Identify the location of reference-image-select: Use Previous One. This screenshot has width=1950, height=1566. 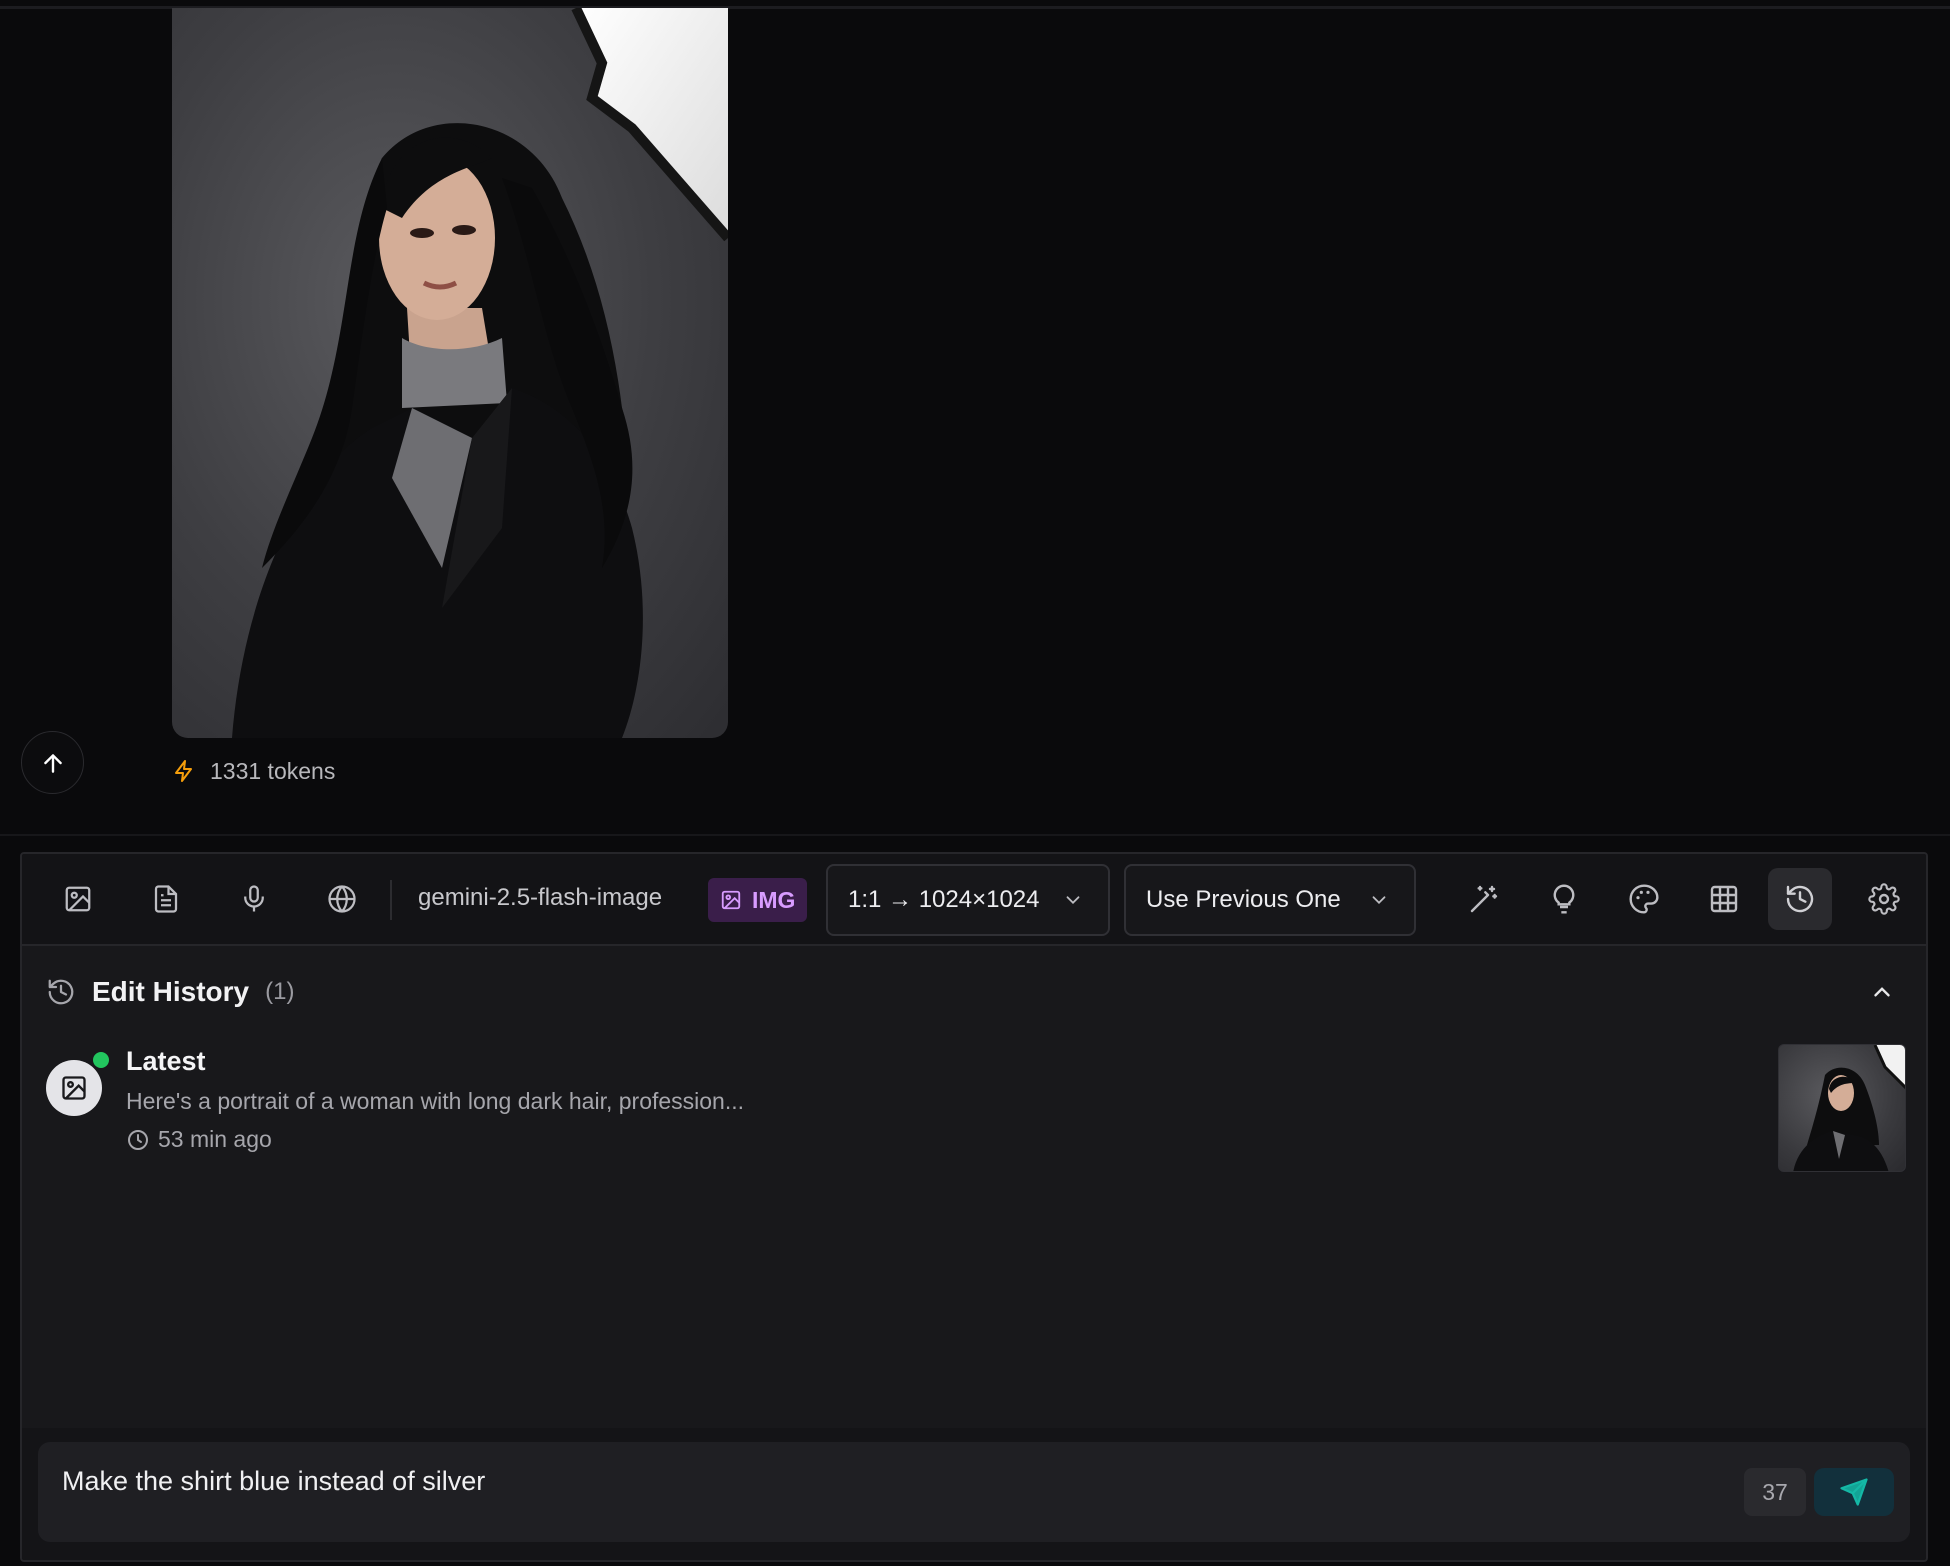
(1270, 900).